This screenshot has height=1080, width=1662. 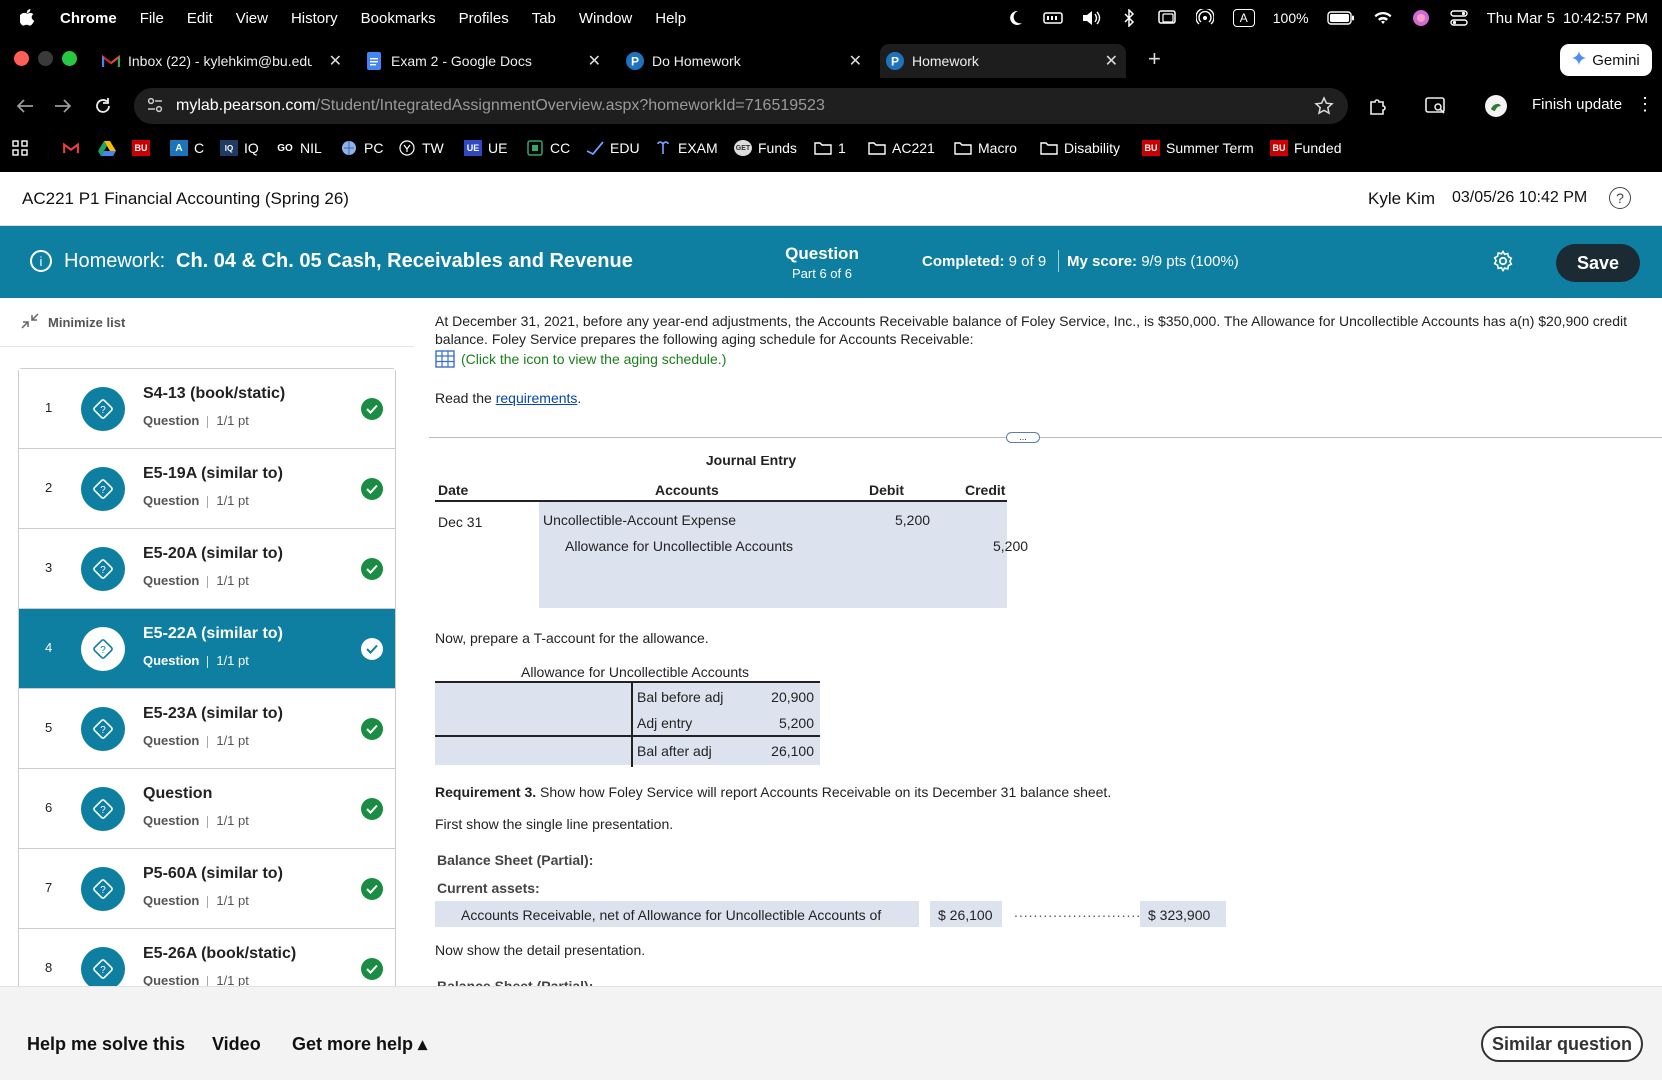 What do you see at coordinates (1154, 59) in the screenshot?
I see `new-tab-button: +` at bounding box center [1154, 59].